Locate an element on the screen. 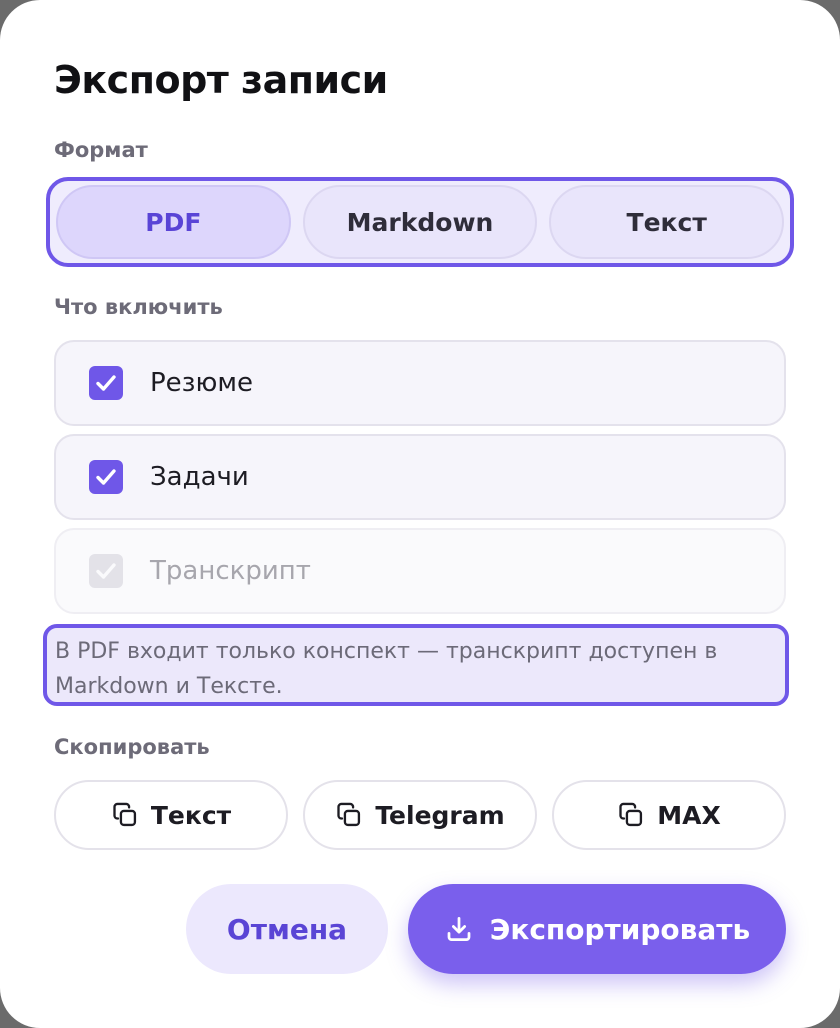  format-selector: PDF Markdown Текст is located at coordinates (420, 222).